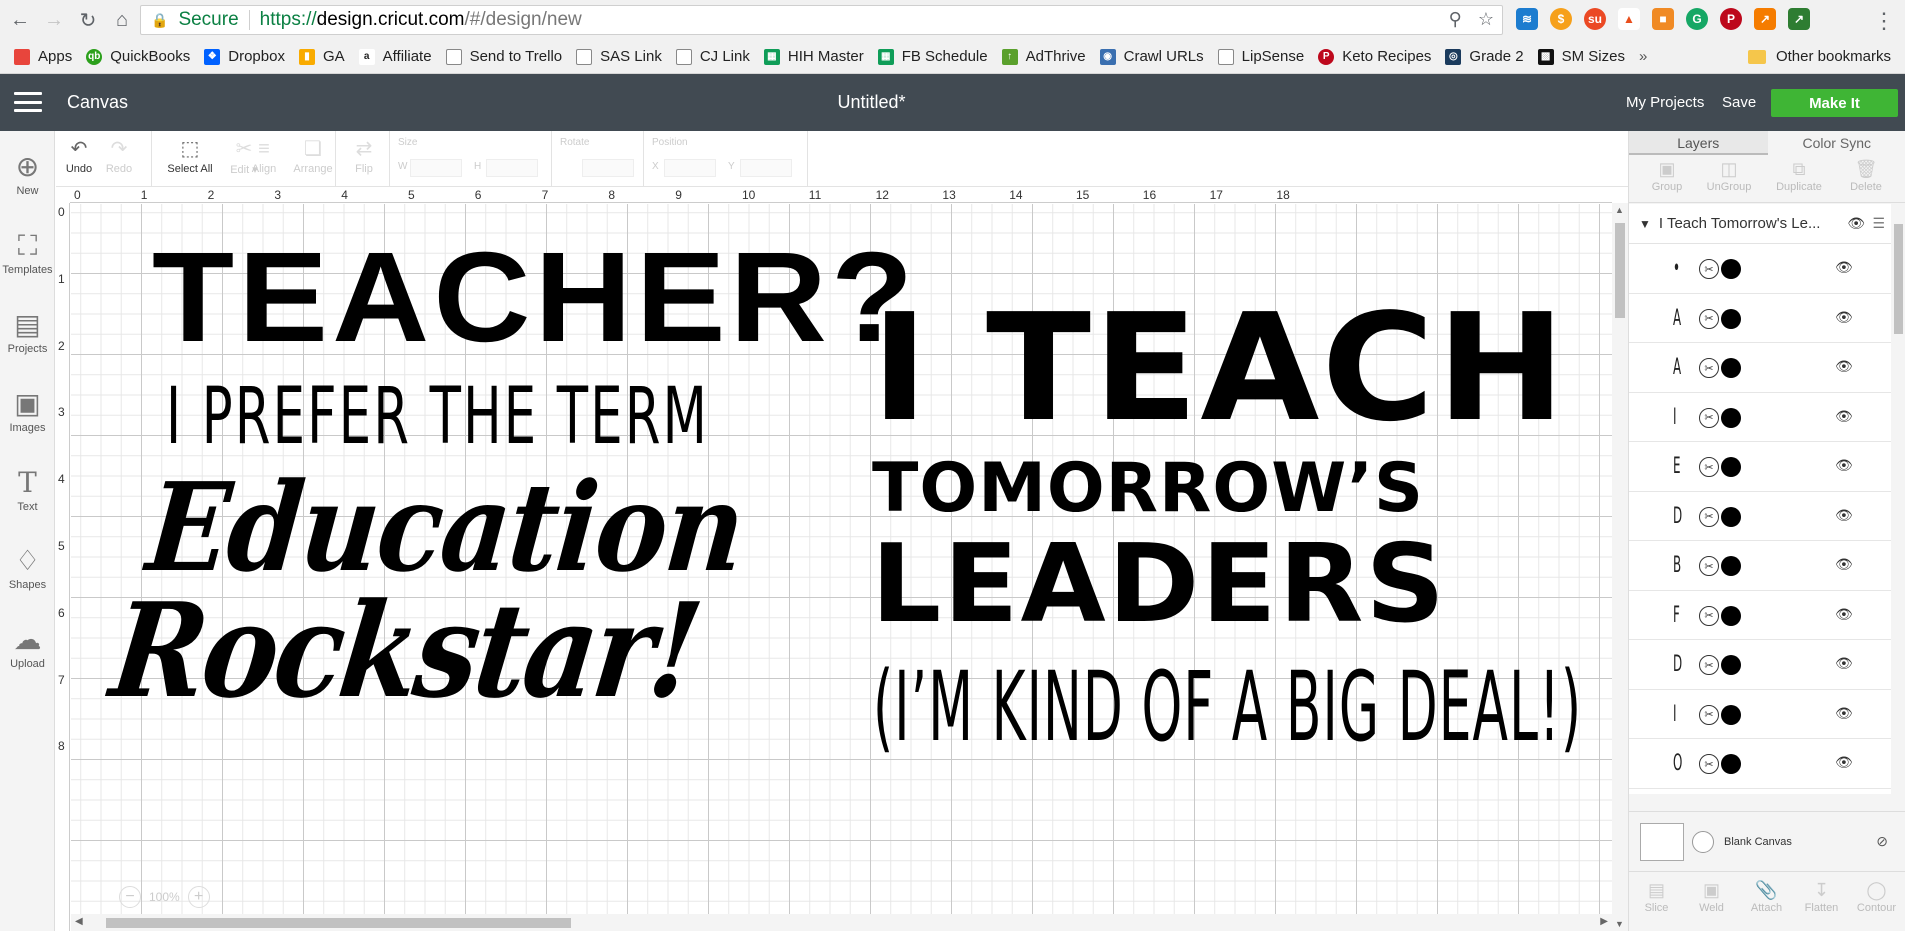 The height and width of the screenshot is (931, 1905). What do you see at coordinates (1739, 102) in the screenshot?
I see `save-button: Save` at bounding box center [1739, 102].